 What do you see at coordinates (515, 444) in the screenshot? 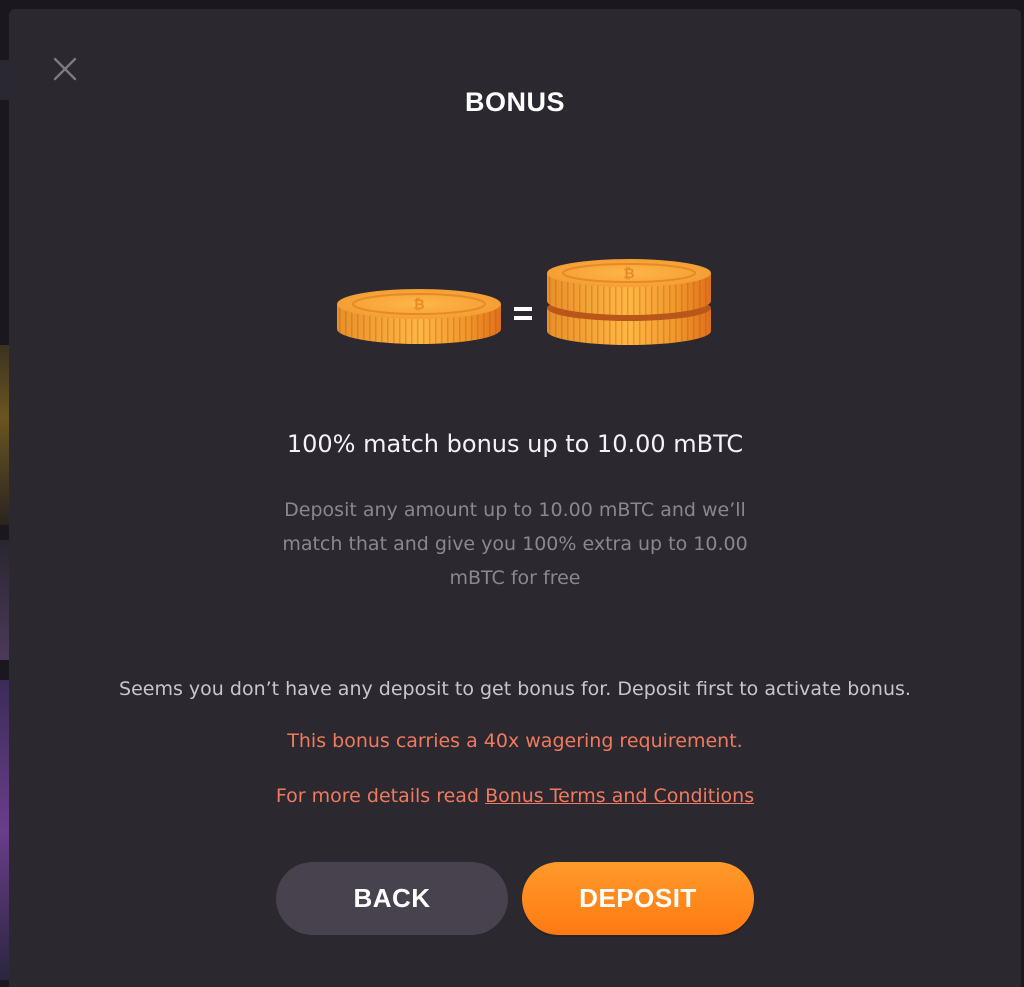
I see `bonus-headline: 100% match bonus up to 10.00 mBTC` at bounding box center [515, 444].